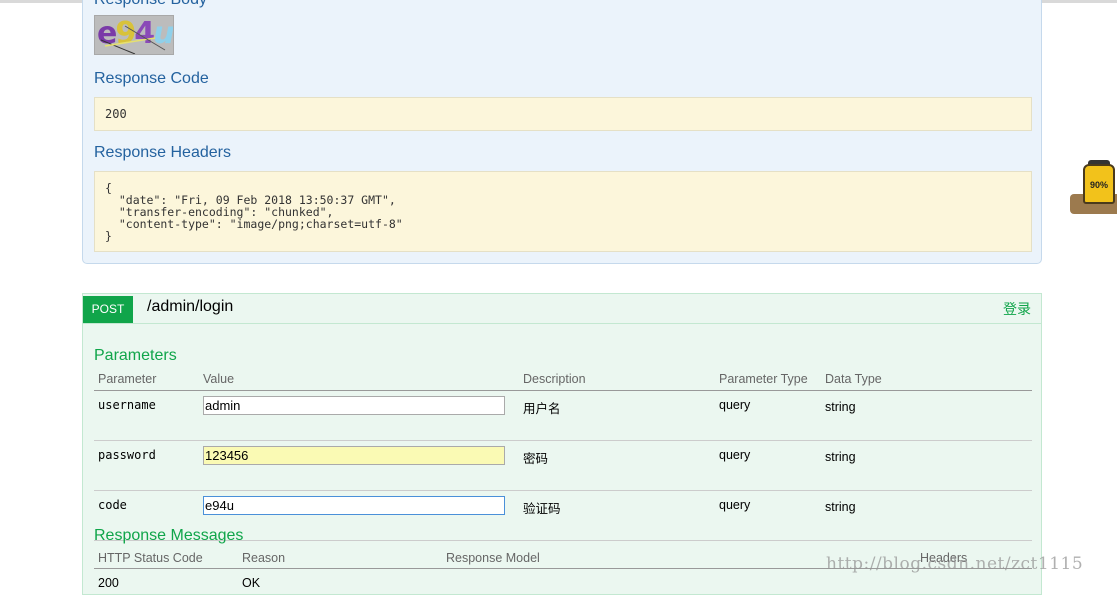  I want to click on col-value: Value, so click(359, 379).